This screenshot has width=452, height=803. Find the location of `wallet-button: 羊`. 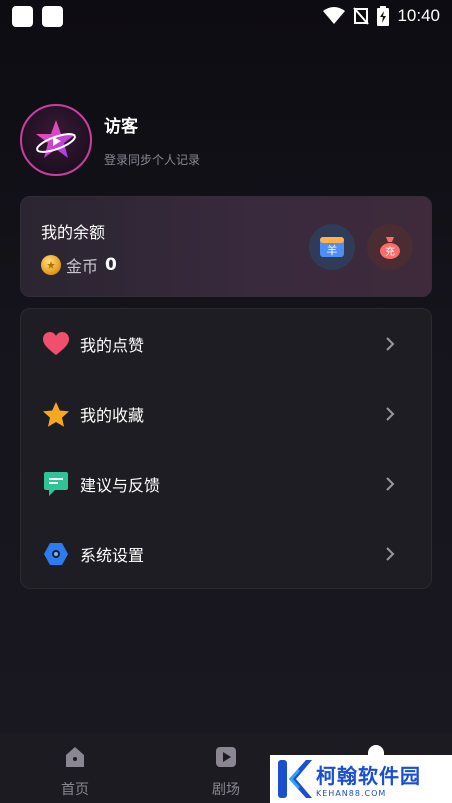

wallet-button: 羊 is located at coordinates (332, 247).